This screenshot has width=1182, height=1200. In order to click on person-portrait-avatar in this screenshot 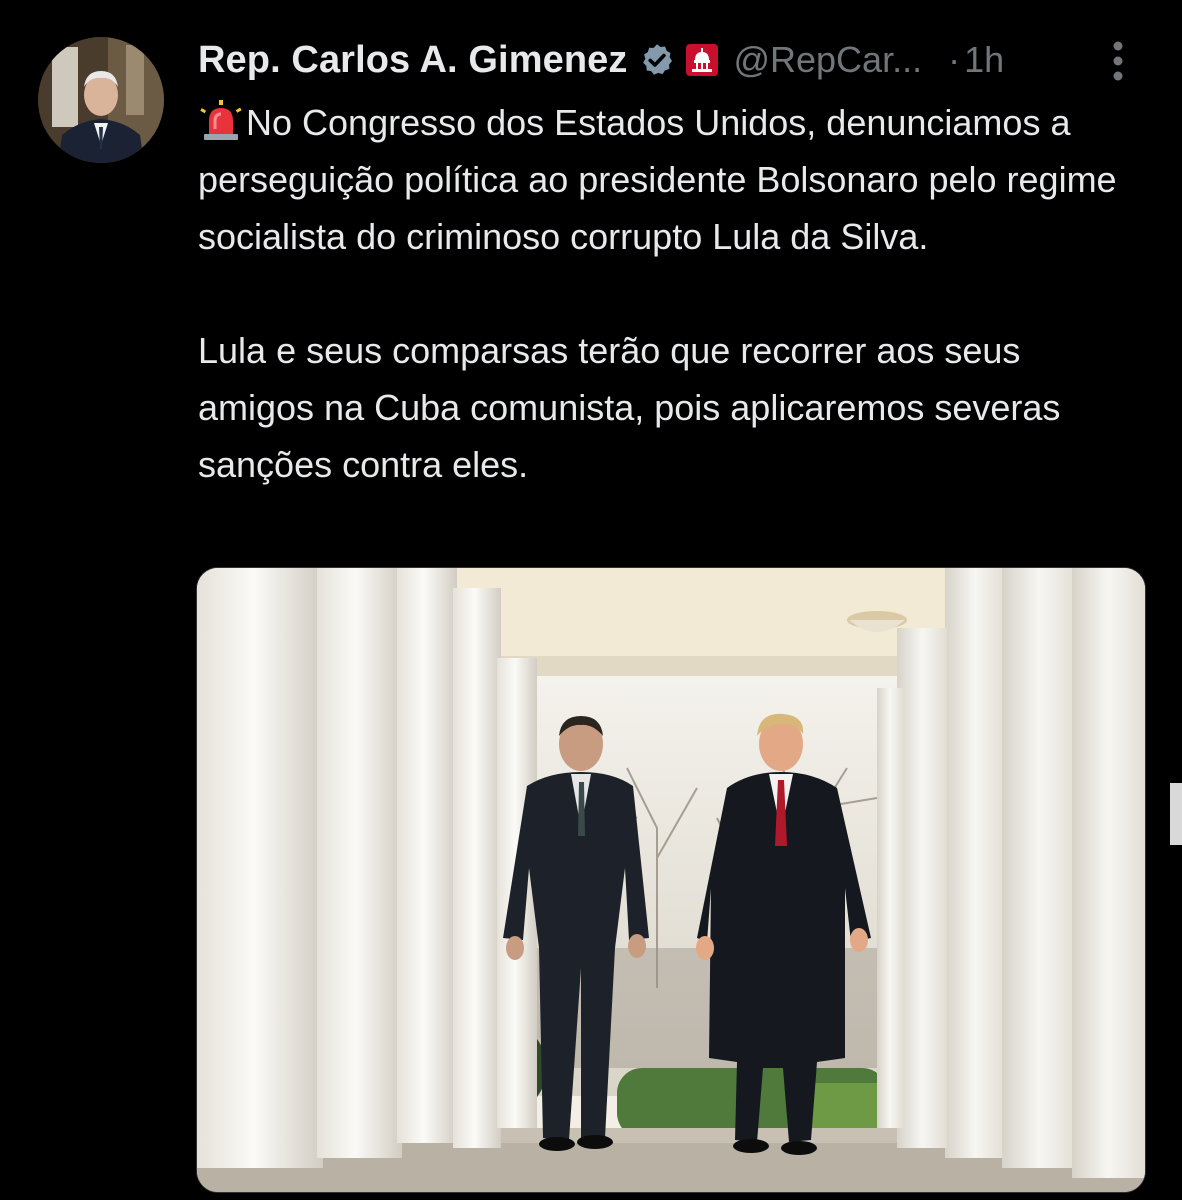, I will do `click(101, 100)`.